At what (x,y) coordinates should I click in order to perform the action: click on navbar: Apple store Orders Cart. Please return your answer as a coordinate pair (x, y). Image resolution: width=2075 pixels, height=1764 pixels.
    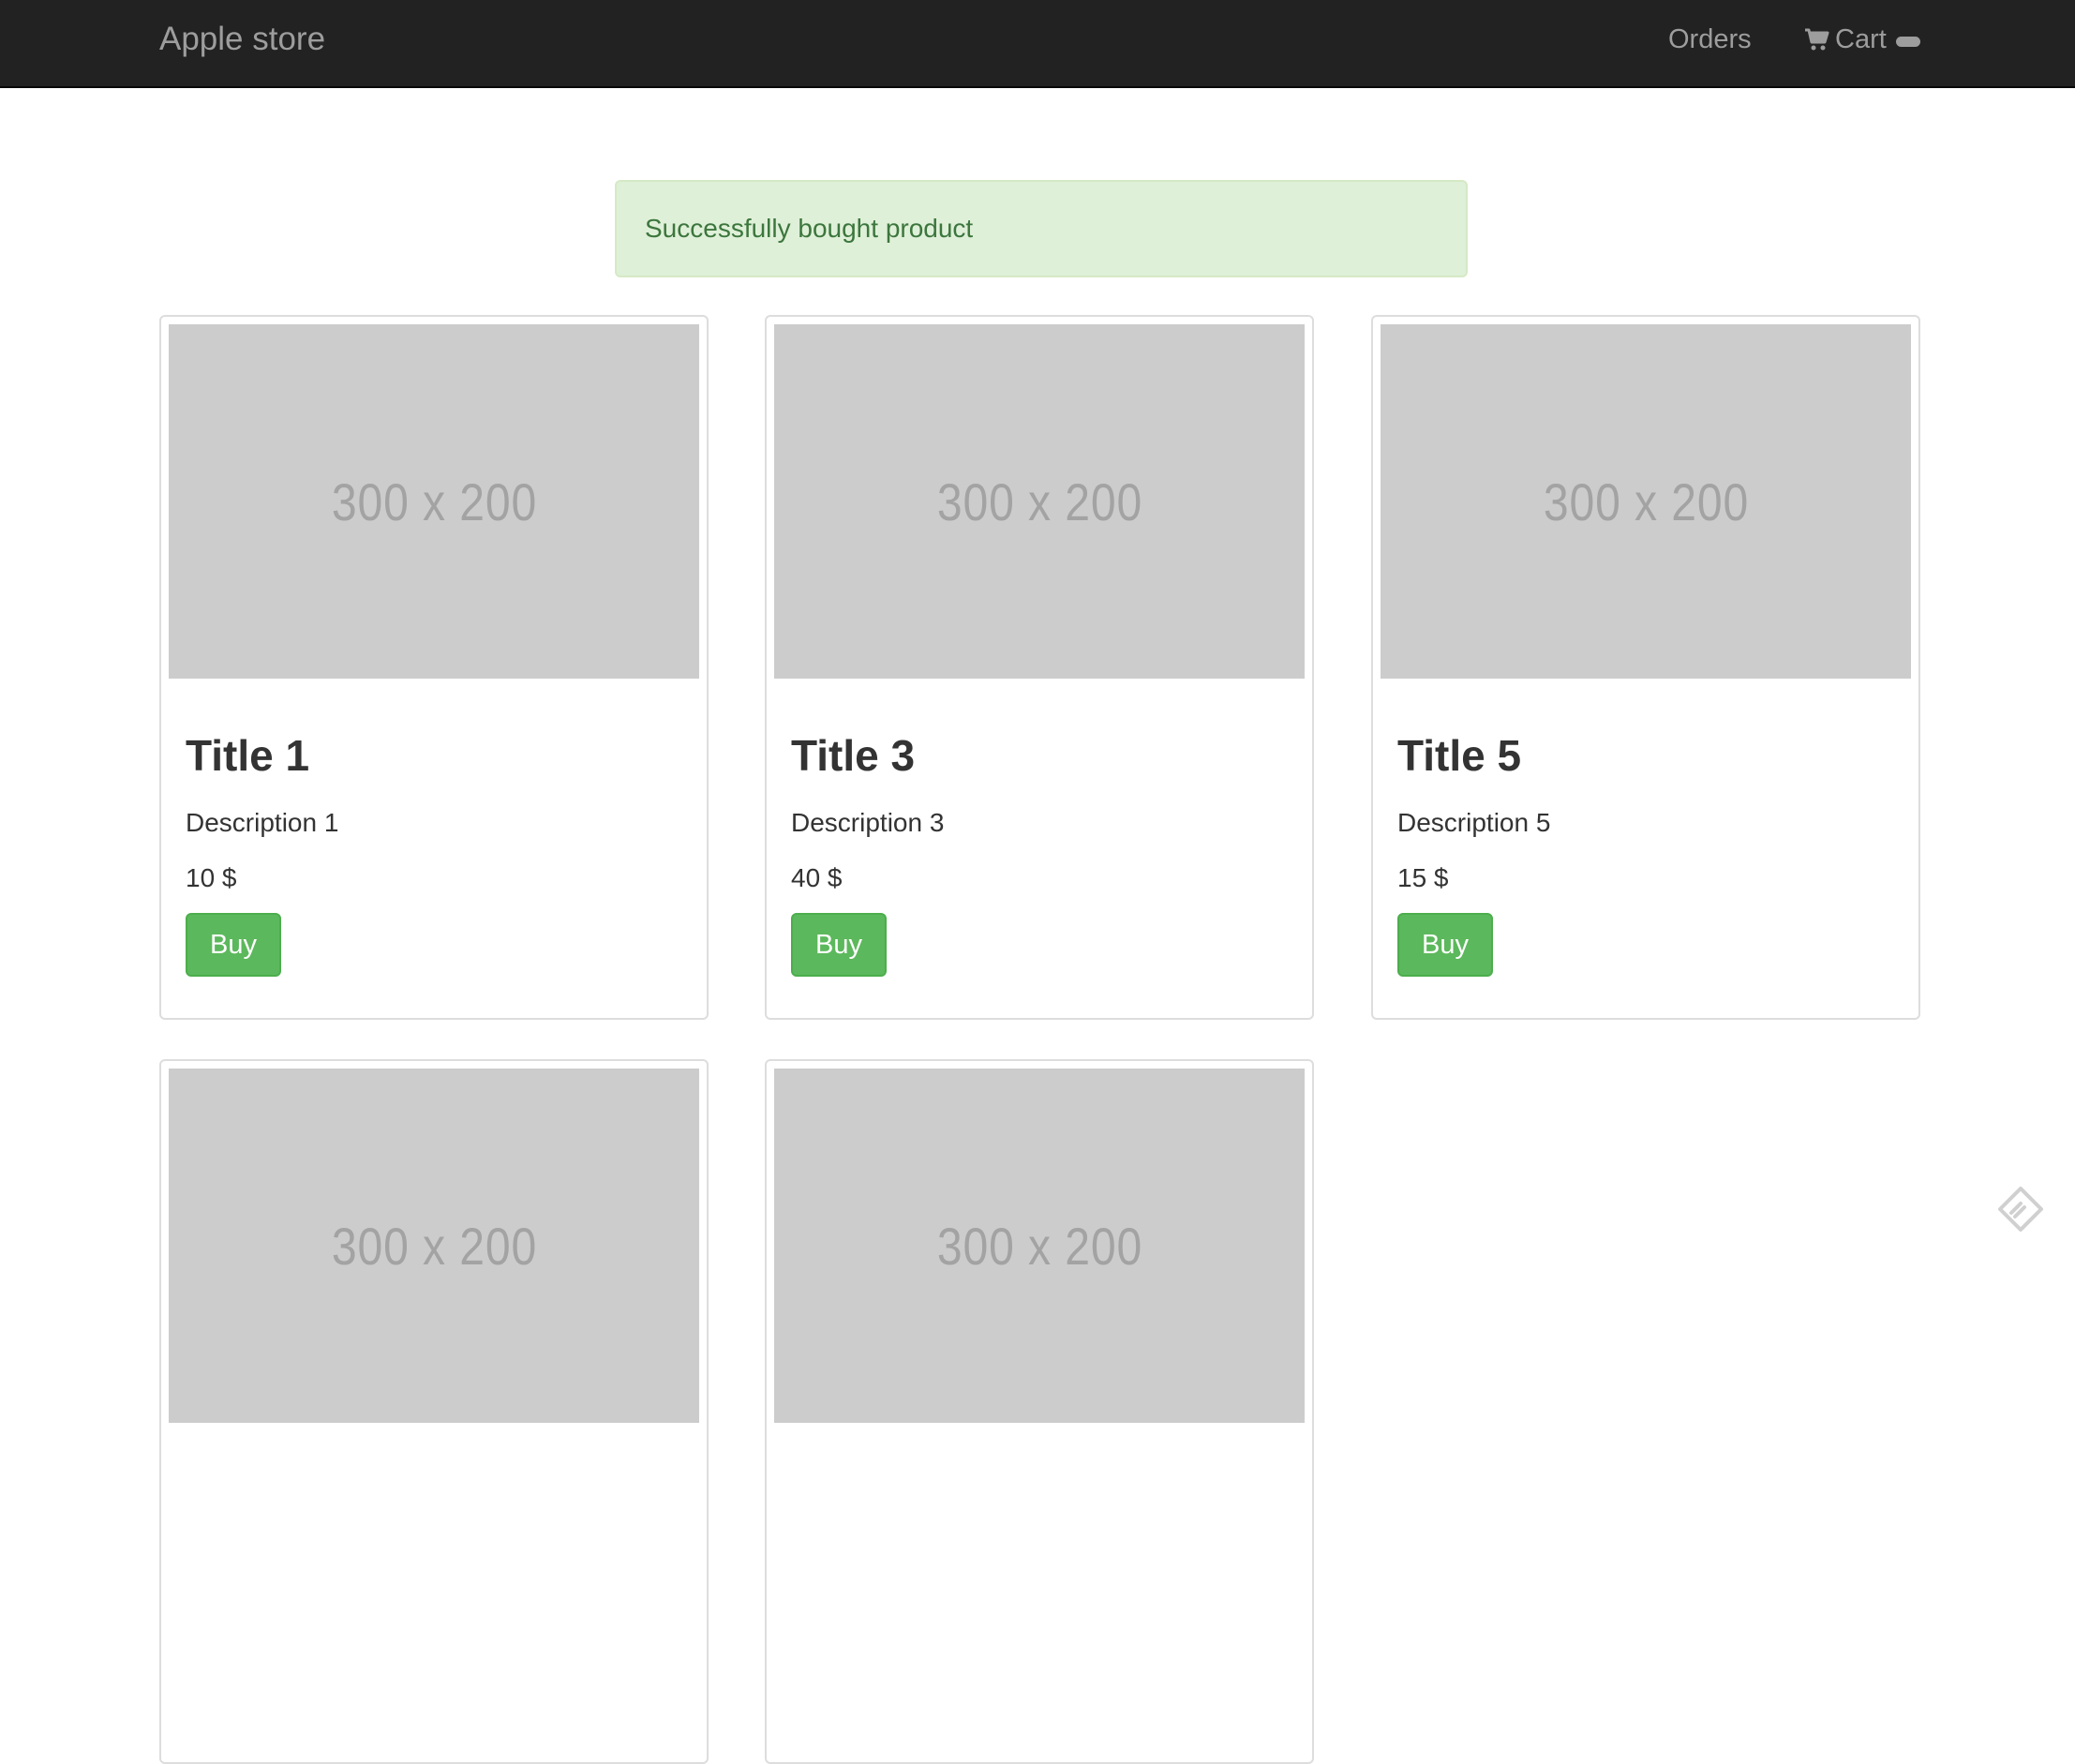
    Looking at the image, I should click on (1037, 44).